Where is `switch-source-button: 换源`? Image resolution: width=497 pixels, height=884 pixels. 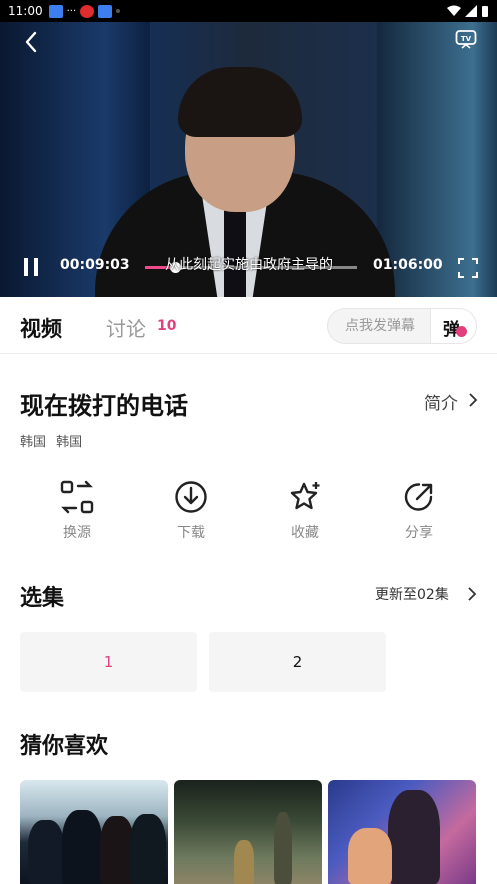
switch-source-button: 换源 is located at coordinates (77, 511).